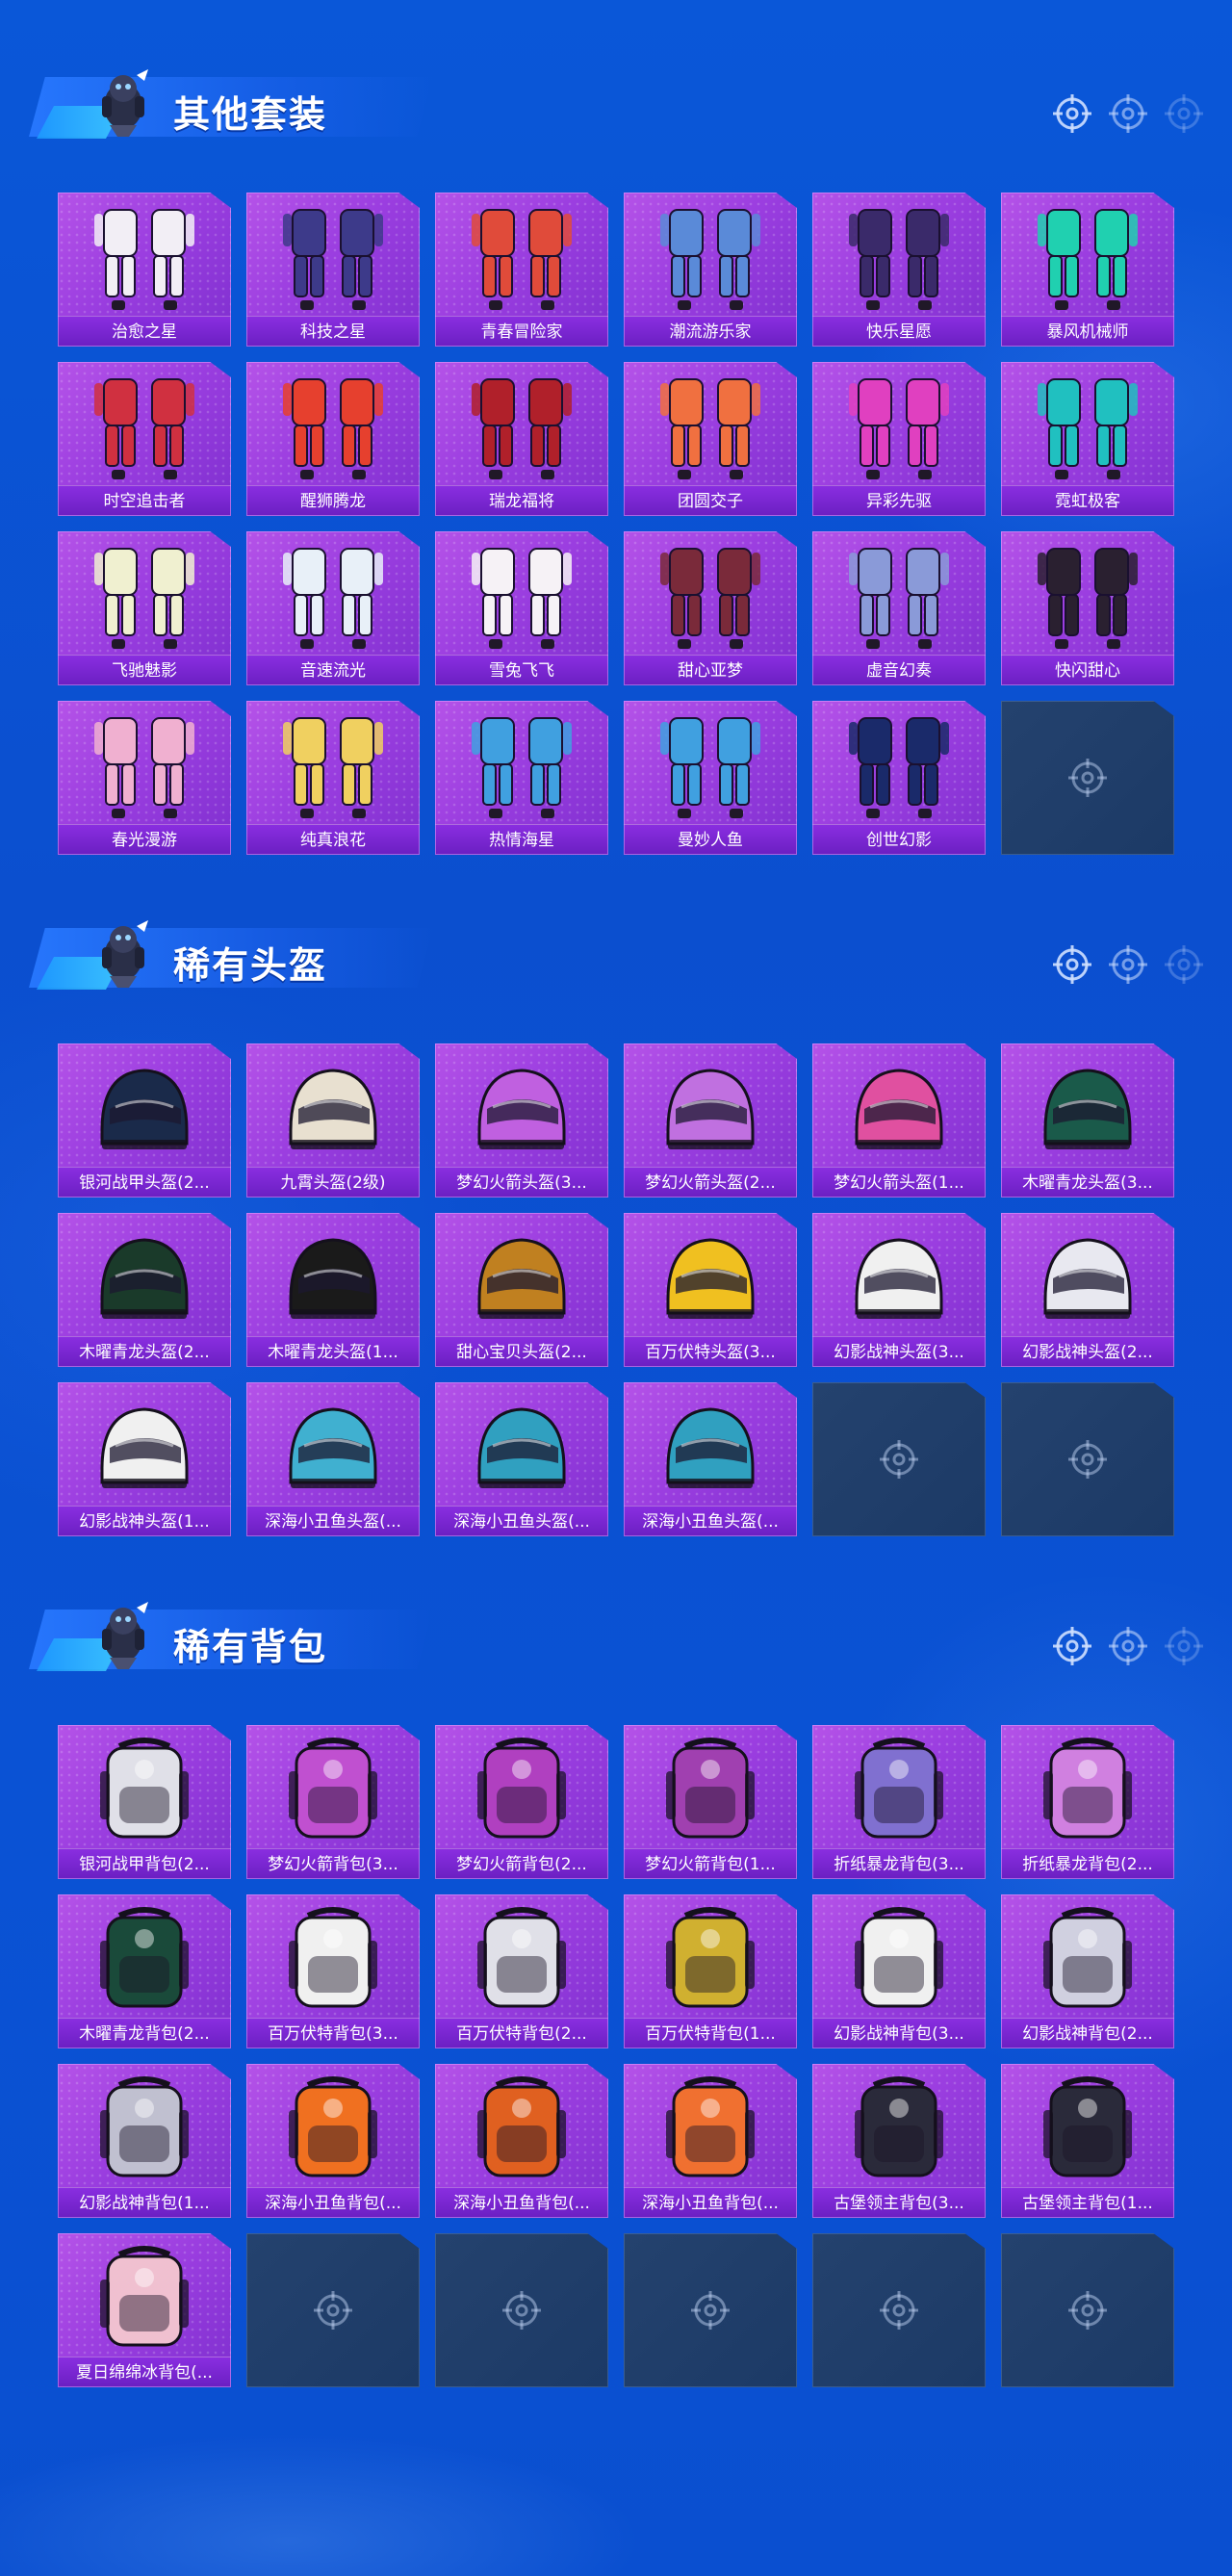 This screenshot has width=1232, height=2576. I want to click on item-card: 青春冒险家, so click(521, 270).